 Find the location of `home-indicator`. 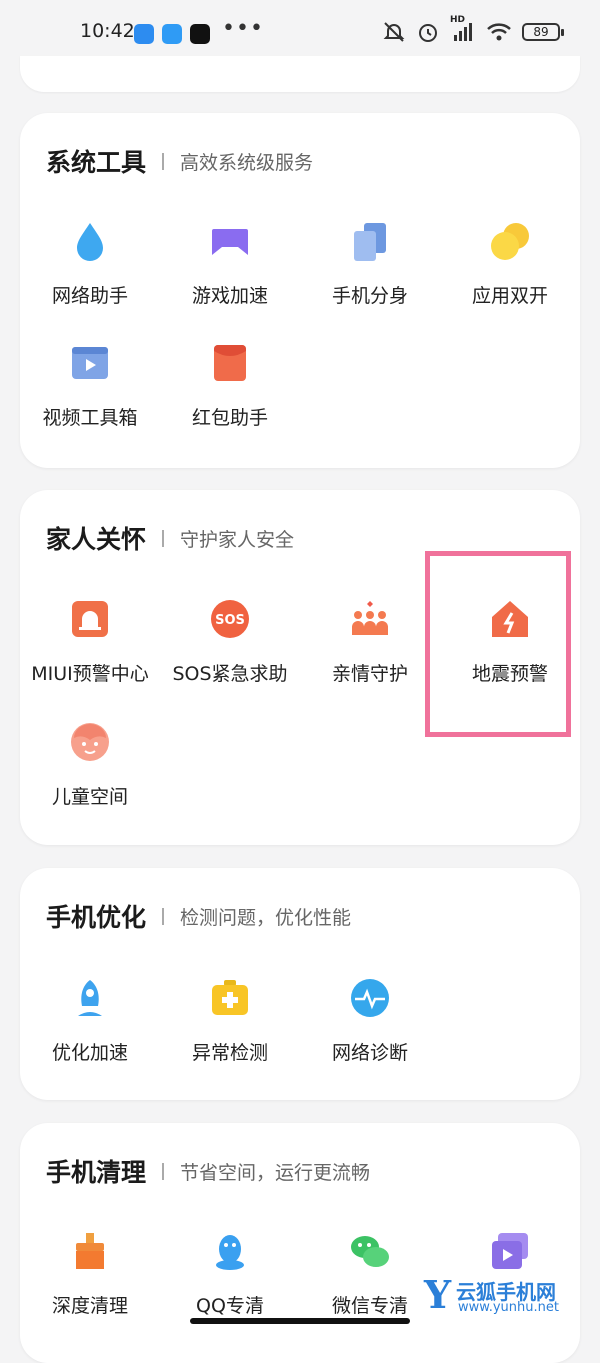

home-indicator is located at coordinates (300, 1321).